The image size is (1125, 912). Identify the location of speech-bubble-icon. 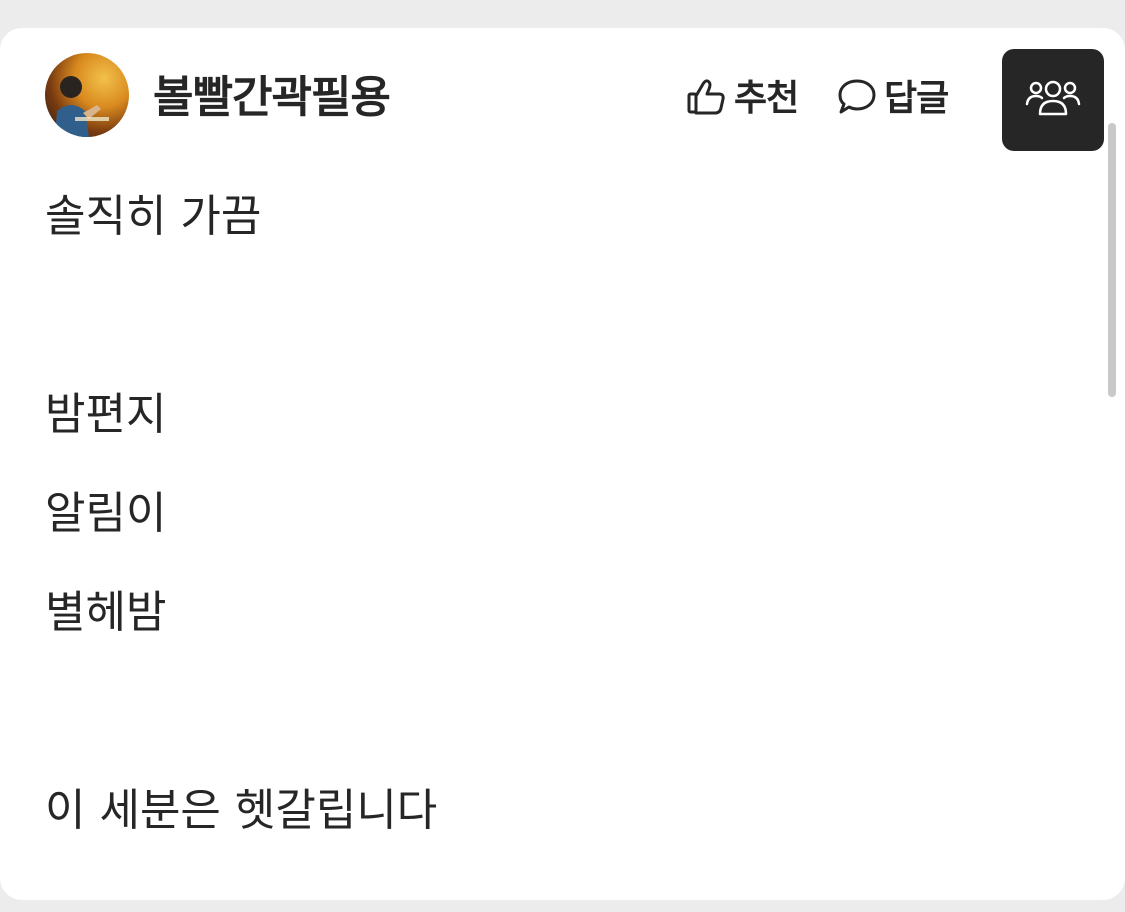
(857, 99).